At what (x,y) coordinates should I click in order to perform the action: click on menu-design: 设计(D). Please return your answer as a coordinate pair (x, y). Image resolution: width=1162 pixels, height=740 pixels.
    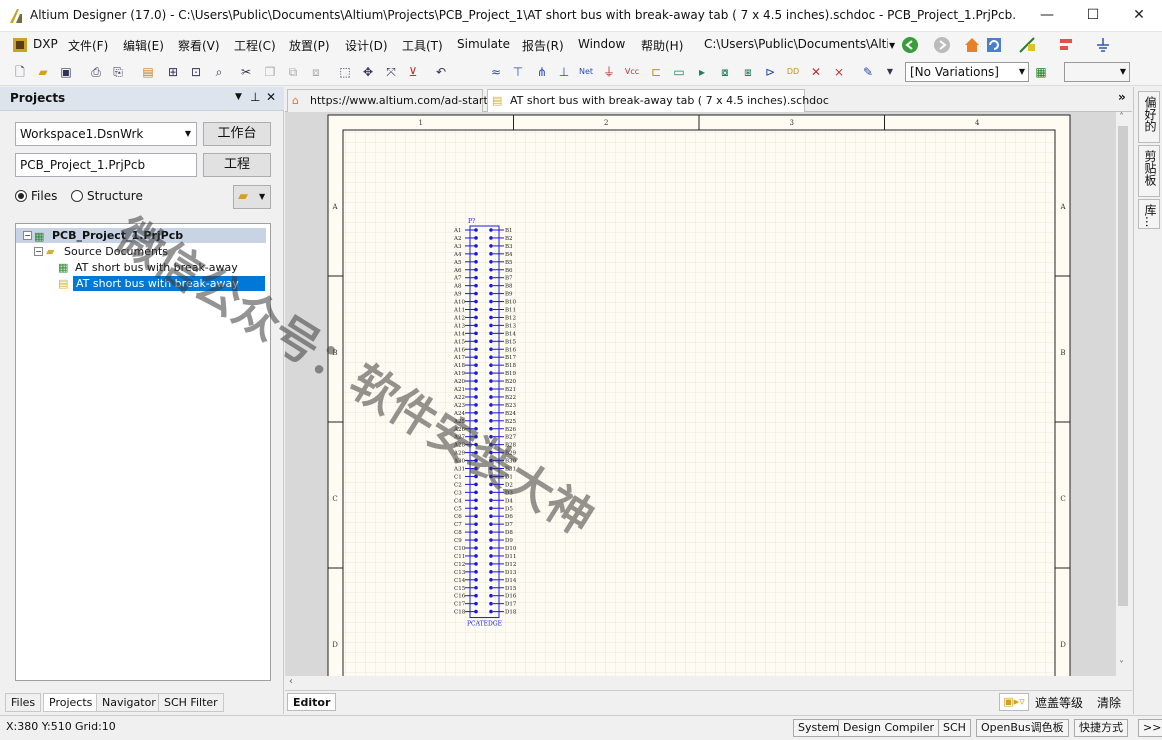
    Looking at the image, I should click on (366, 45).